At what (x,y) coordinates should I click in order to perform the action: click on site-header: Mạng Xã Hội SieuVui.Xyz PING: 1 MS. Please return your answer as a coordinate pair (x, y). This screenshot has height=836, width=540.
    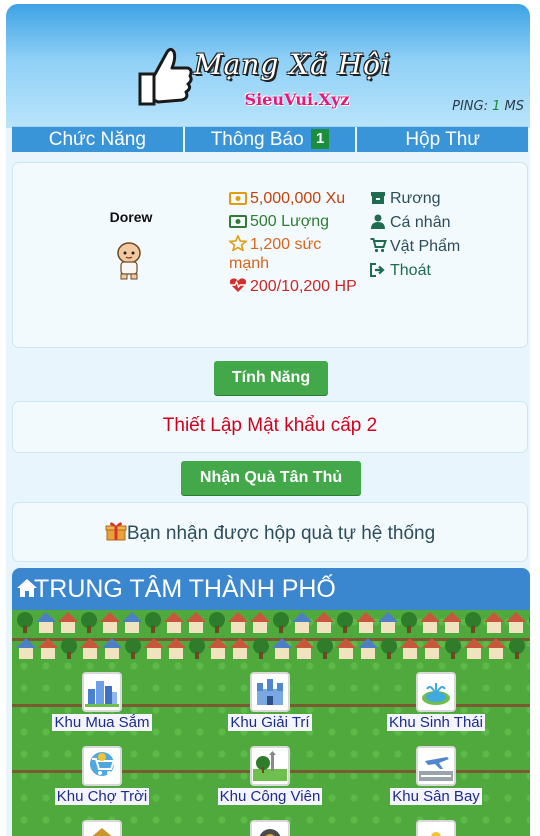
    Looking at the image, I should click on (268, 66).